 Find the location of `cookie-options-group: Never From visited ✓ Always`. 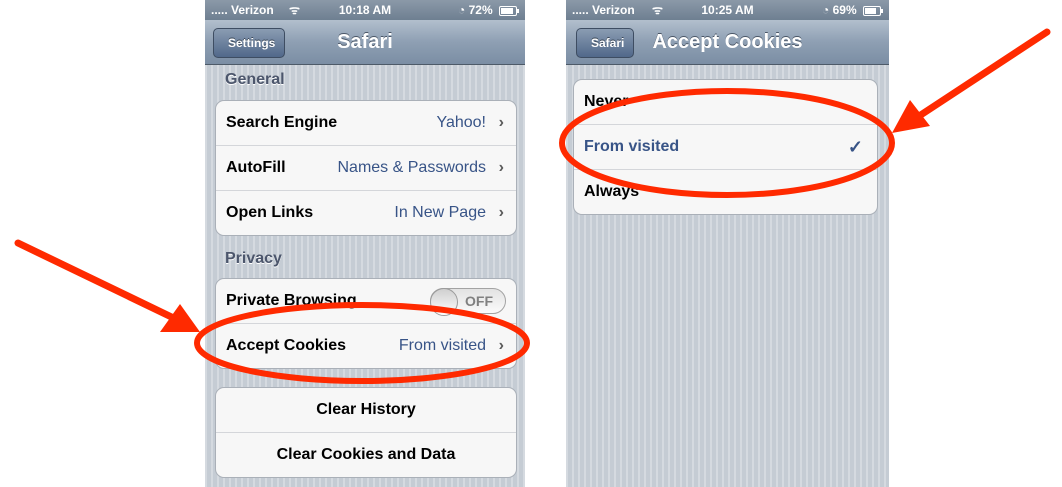

cookie-options-group: Never From visited ✓ Always is located at coordinates (725, 147).